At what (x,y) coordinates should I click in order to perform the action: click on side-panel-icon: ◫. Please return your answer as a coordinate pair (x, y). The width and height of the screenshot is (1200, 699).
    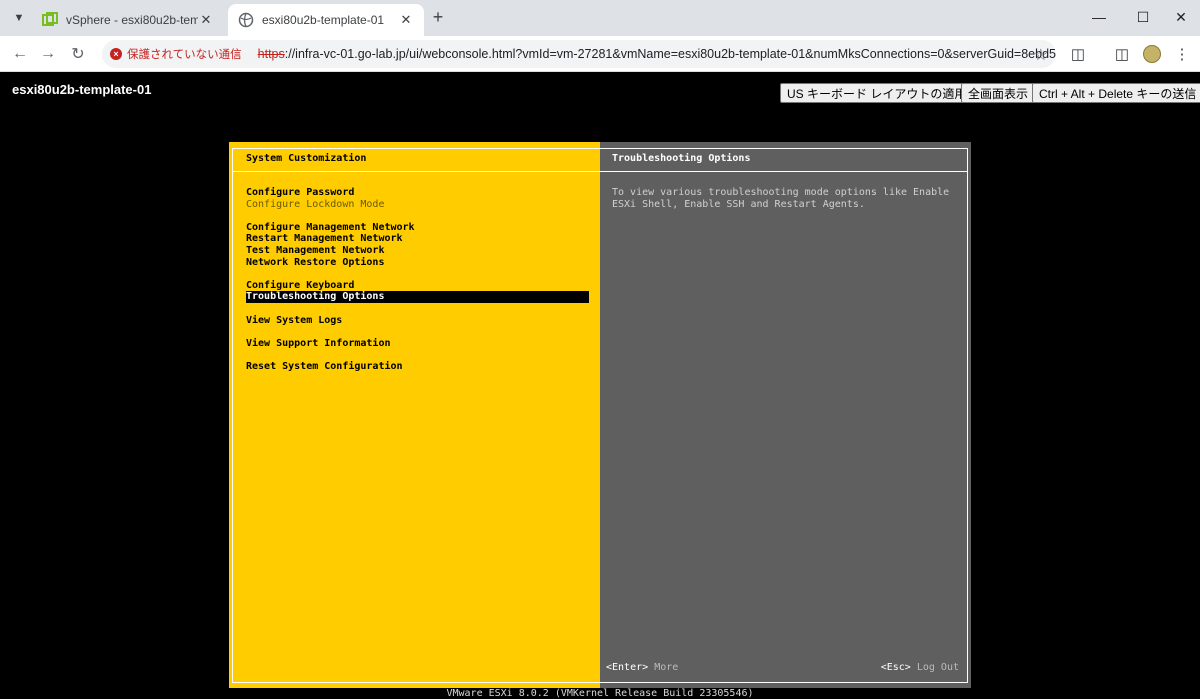
    Looking at the image, I should click on (1122, 54).